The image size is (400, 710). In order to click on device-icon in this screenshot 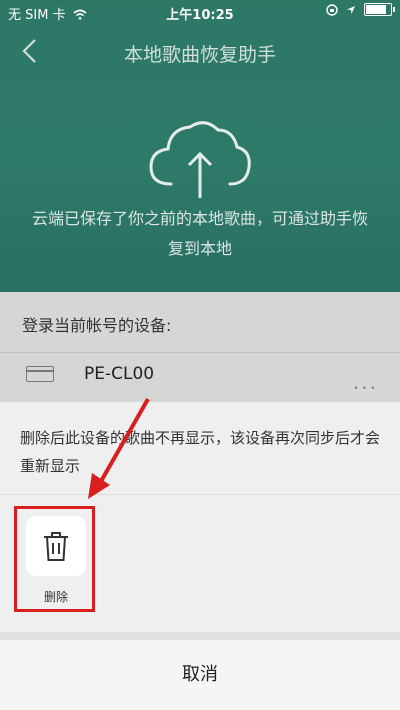, I will do `click(40, 374)`.